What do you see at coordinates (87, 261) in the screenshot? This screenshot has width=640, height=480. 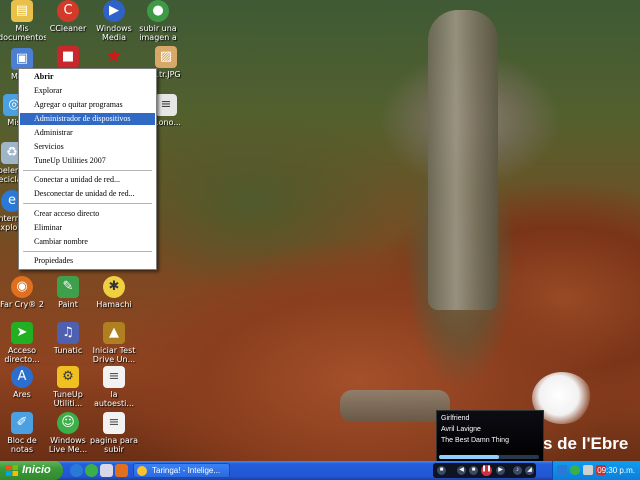 I see `menu-item-propiedades: Propiedades` at bounding box center [87, 261].